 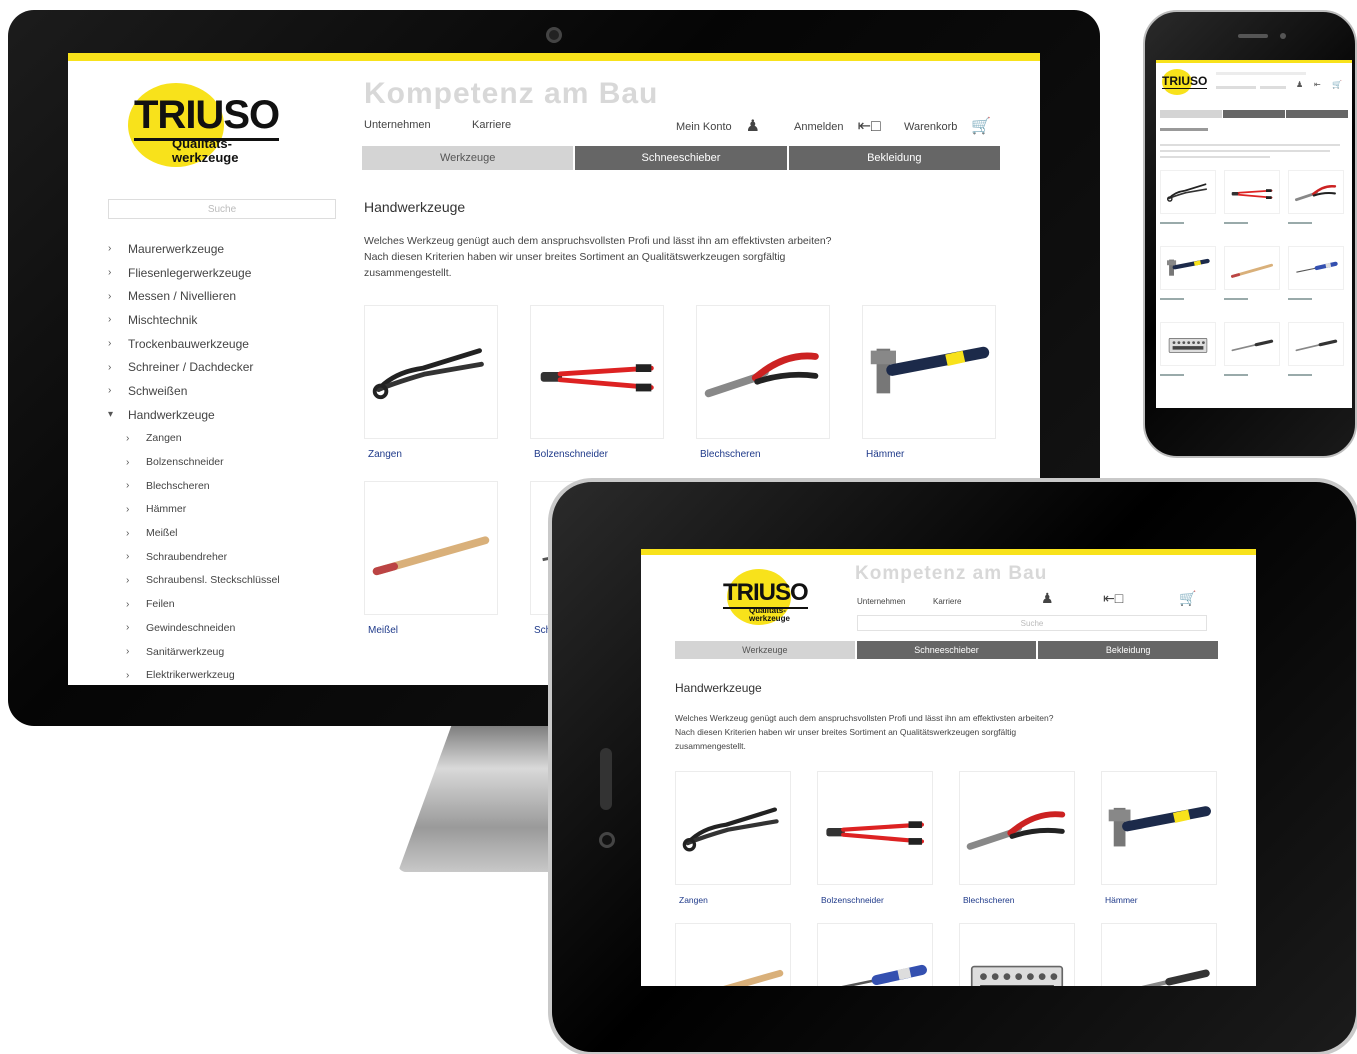 I want to click on tablet-nav-link-karriere: Karriere, so click(x=947, y=601).